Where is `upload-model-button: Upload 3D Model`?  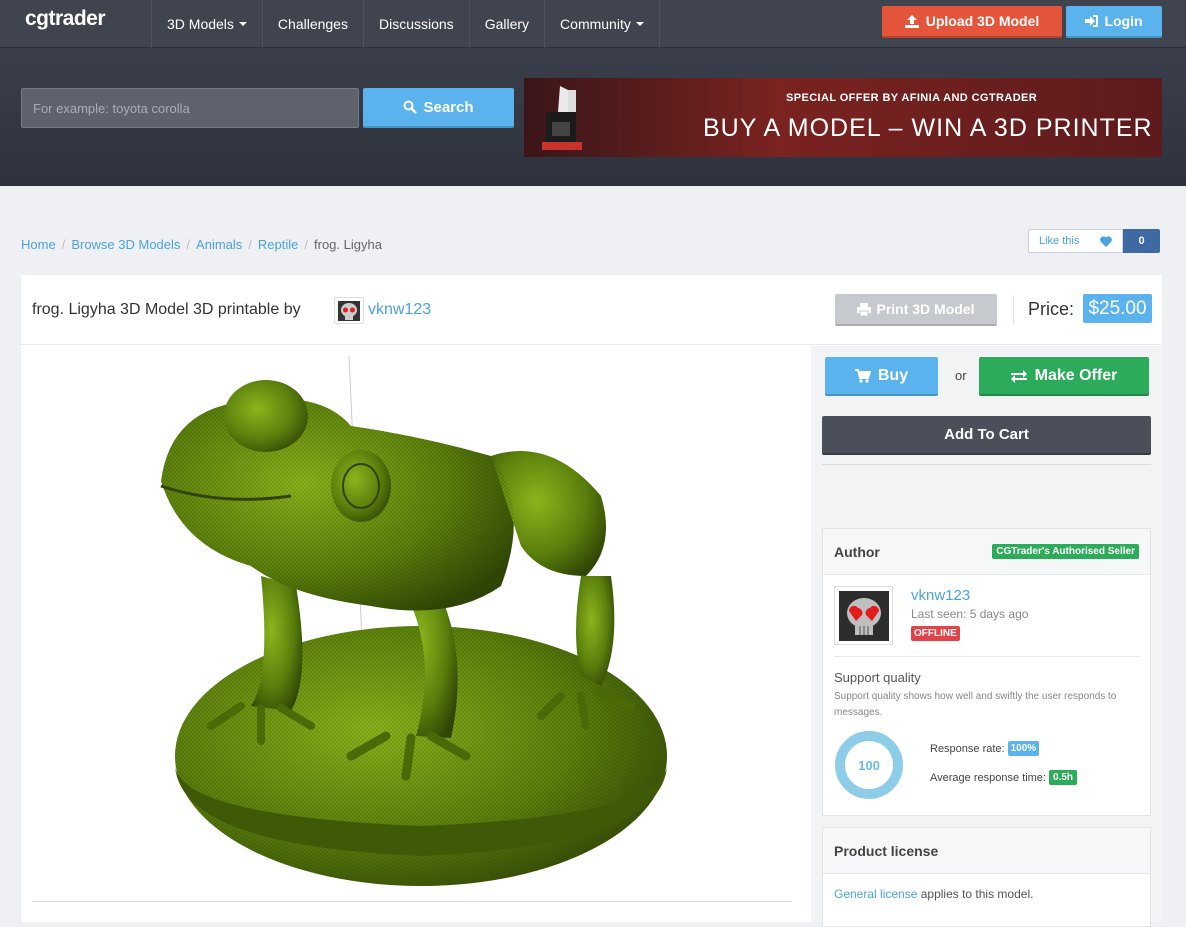
upload-model-button: Upload 3D Model is located at coordinates (972, 22).